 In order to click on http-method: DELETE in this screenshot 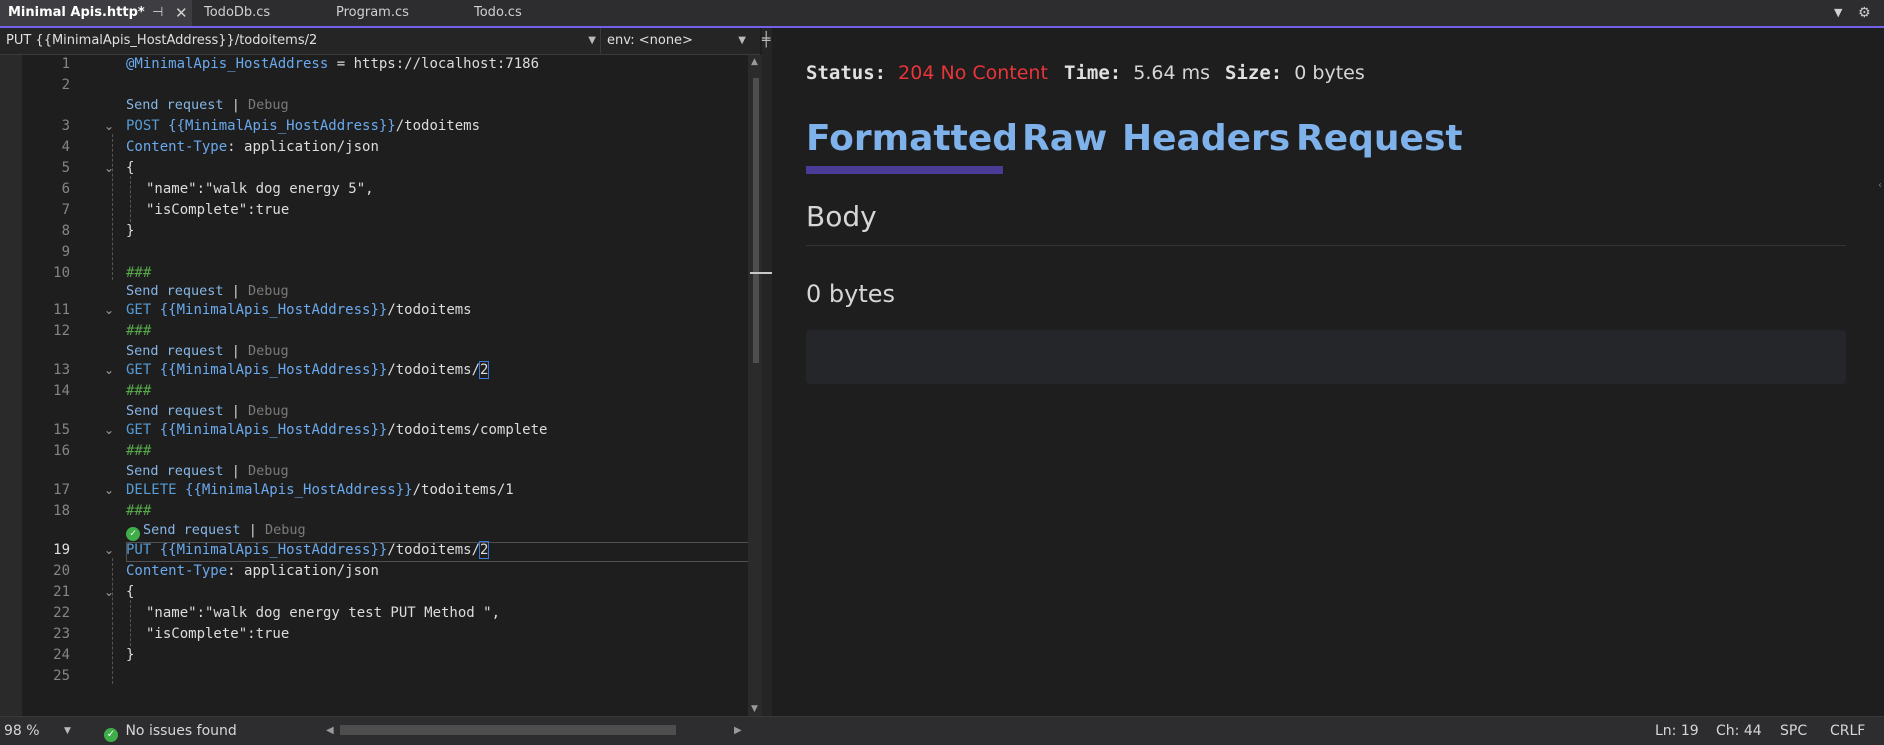, I will do `click(151, 490)`.